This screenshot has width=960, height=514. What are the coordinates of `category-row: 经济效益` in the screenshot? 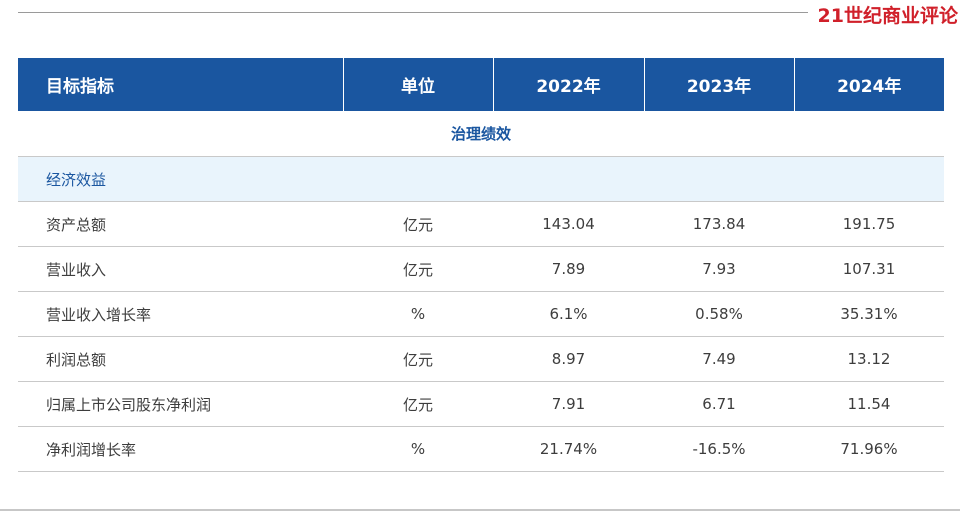 It's located at (481, 179).